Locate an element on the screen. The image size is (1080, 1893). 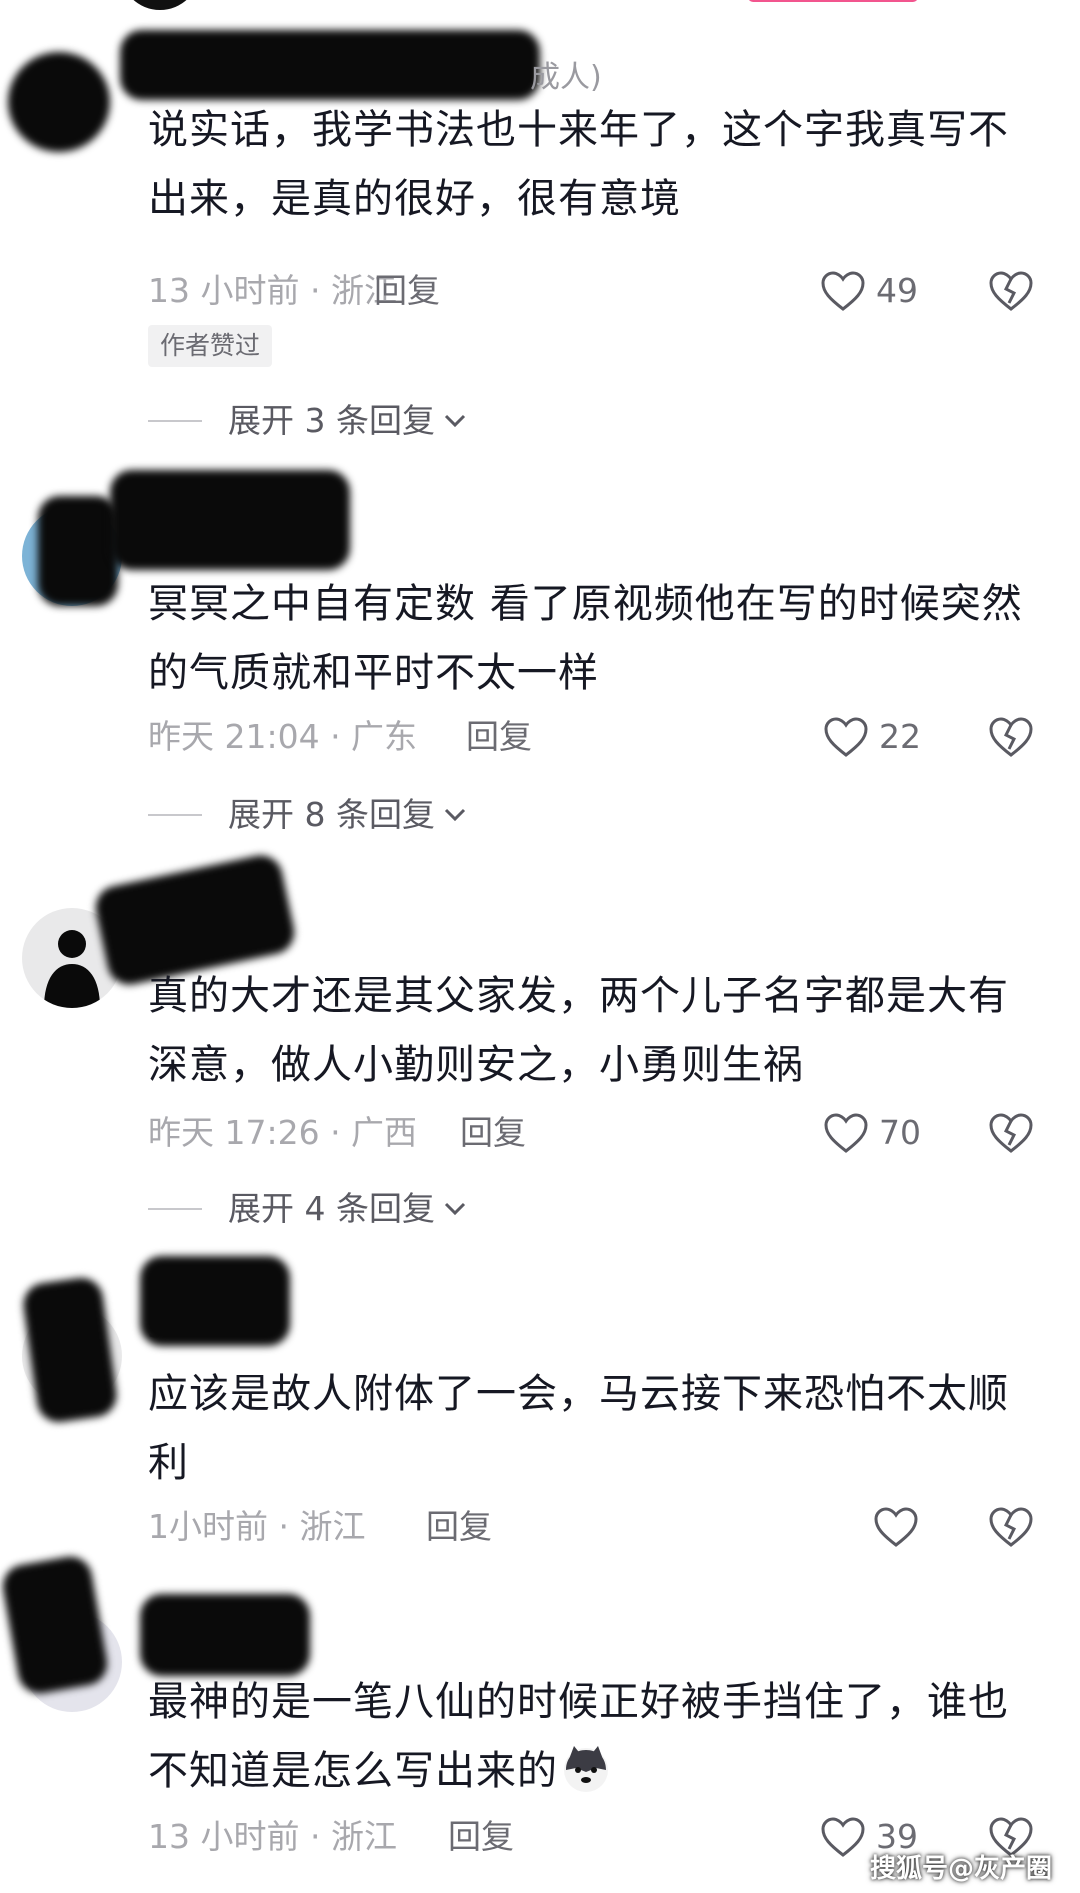
like-button: 22 is located at coordinates (872, 737).